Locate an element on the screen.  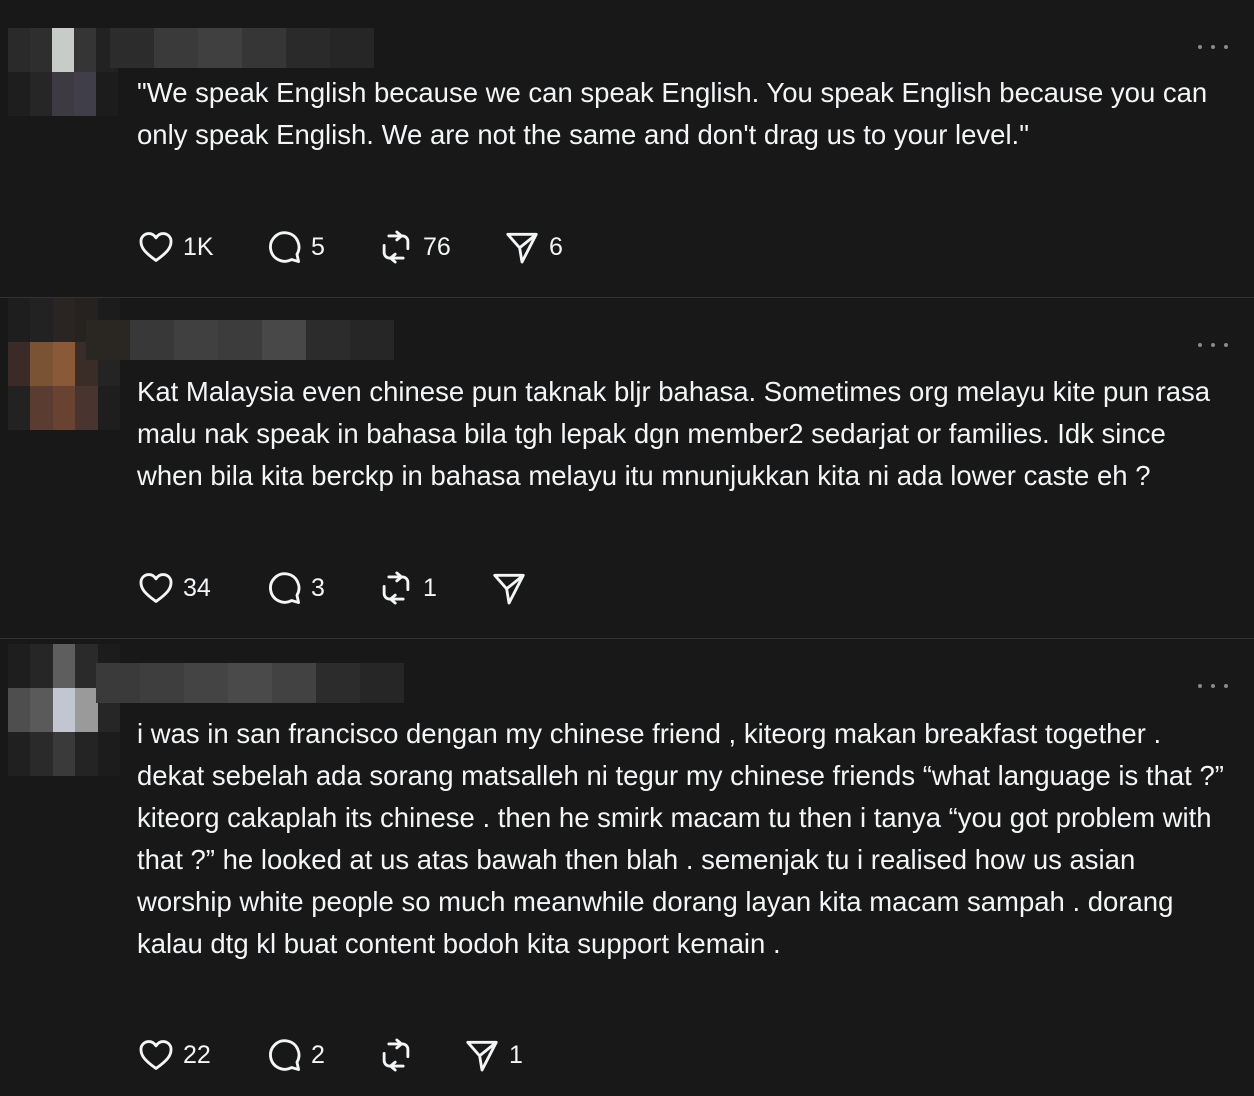
share-button is located at coordinates (513, 588).